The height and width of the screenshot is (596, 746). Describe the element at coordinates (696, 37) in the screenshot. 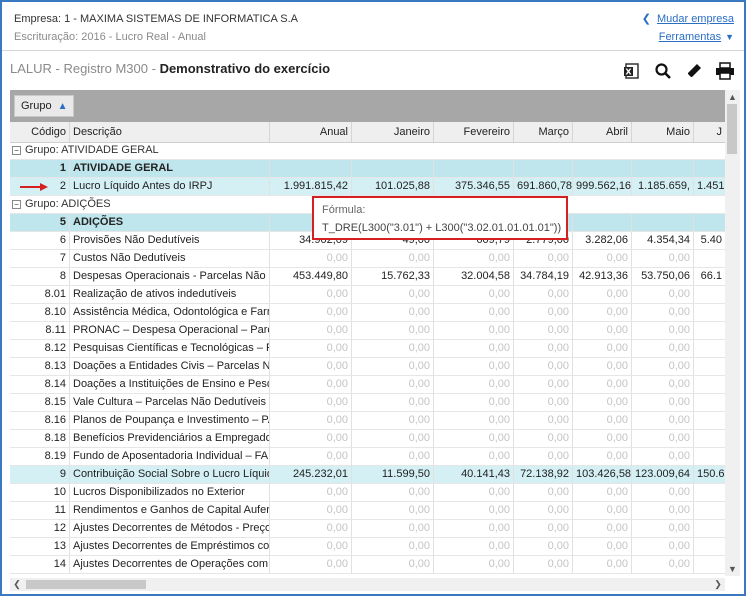

I see `tools-menu: Ferramentas ▼` at that location.